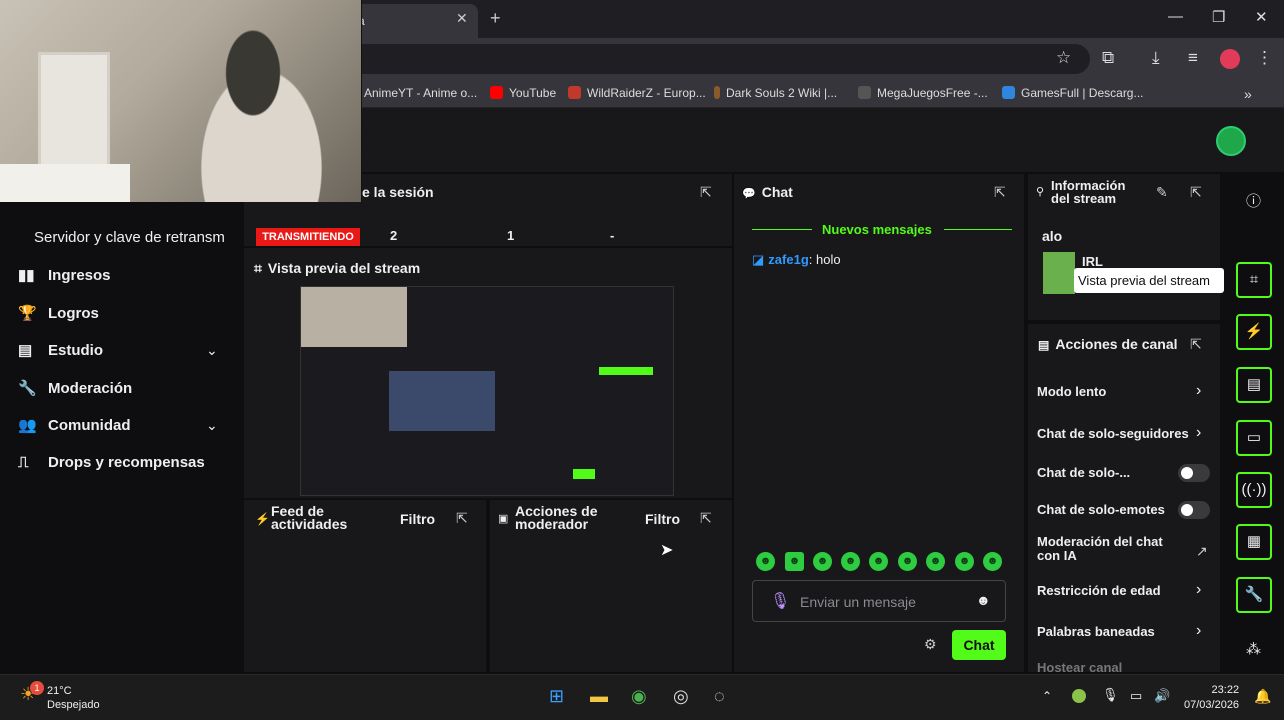 The image size is (1284, 720). What do you see at coordinates (1254, 438) in the screenshot?
I see `chat-rail-icon: ▭` at bounding box center [1254, 438].